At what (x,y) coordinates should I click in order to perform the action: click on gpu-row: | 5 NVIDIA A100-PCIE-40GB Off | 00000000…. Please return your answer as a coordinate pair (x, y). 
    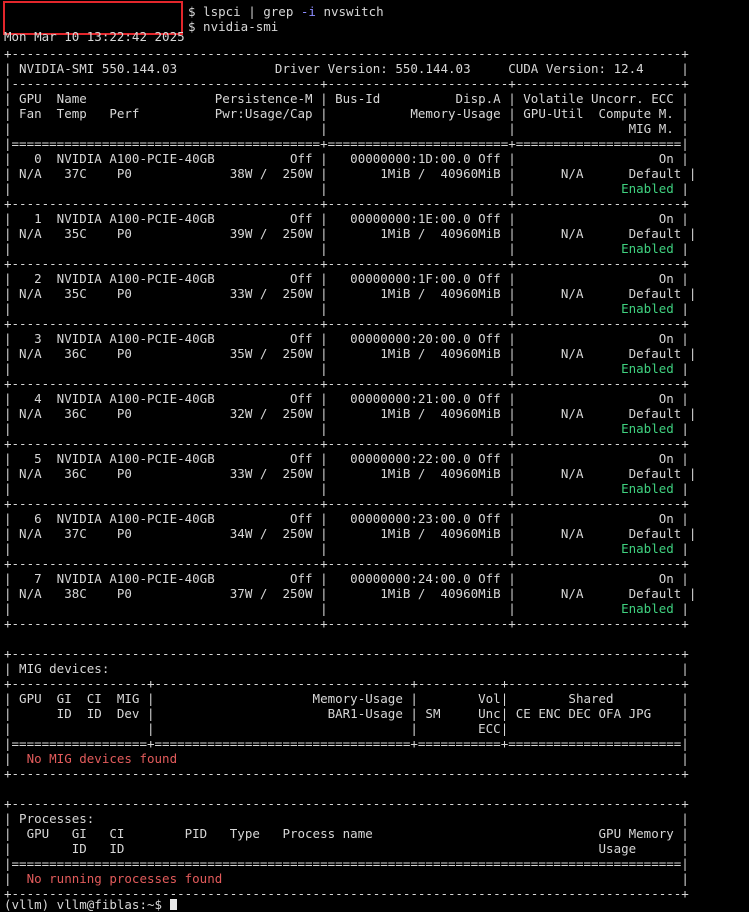
    Looking at the image, I should click on (376, 481).